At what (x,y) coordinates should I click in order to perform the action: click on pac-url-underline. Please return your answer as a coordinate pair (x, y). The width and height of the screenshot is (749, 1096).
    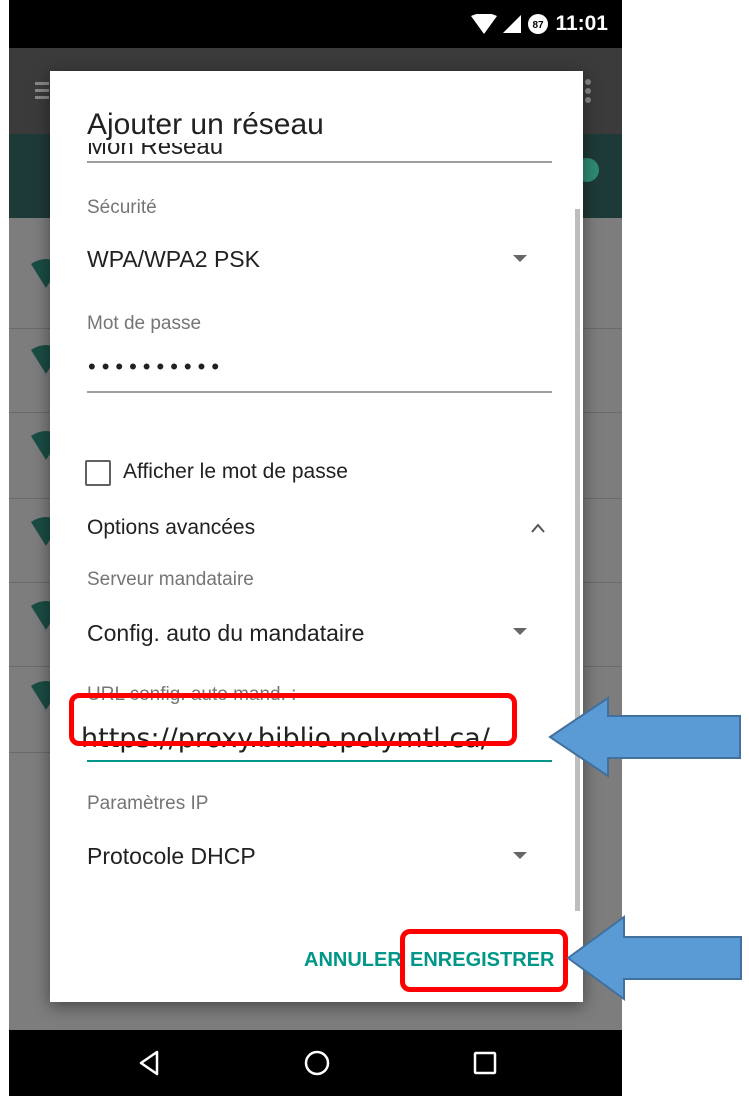
    Looking at the image, I should click on (319, 761).